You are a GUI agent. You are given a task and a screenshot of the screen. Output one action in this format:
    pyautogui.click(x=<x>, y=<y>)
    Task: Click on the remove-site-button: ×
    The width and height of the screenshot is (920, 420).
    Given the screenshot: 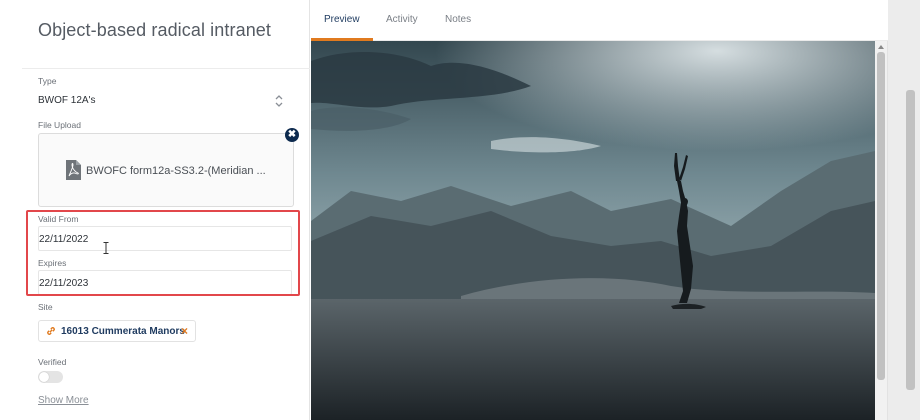 What is the action you would take?
    pyautogui.click(x=184, y=331)
    